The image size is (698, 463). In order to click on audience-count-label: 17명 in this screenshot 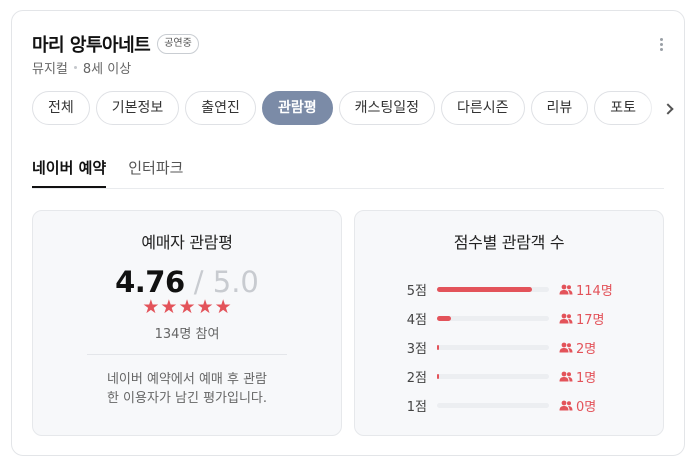, I will do `click(590, 320)`.